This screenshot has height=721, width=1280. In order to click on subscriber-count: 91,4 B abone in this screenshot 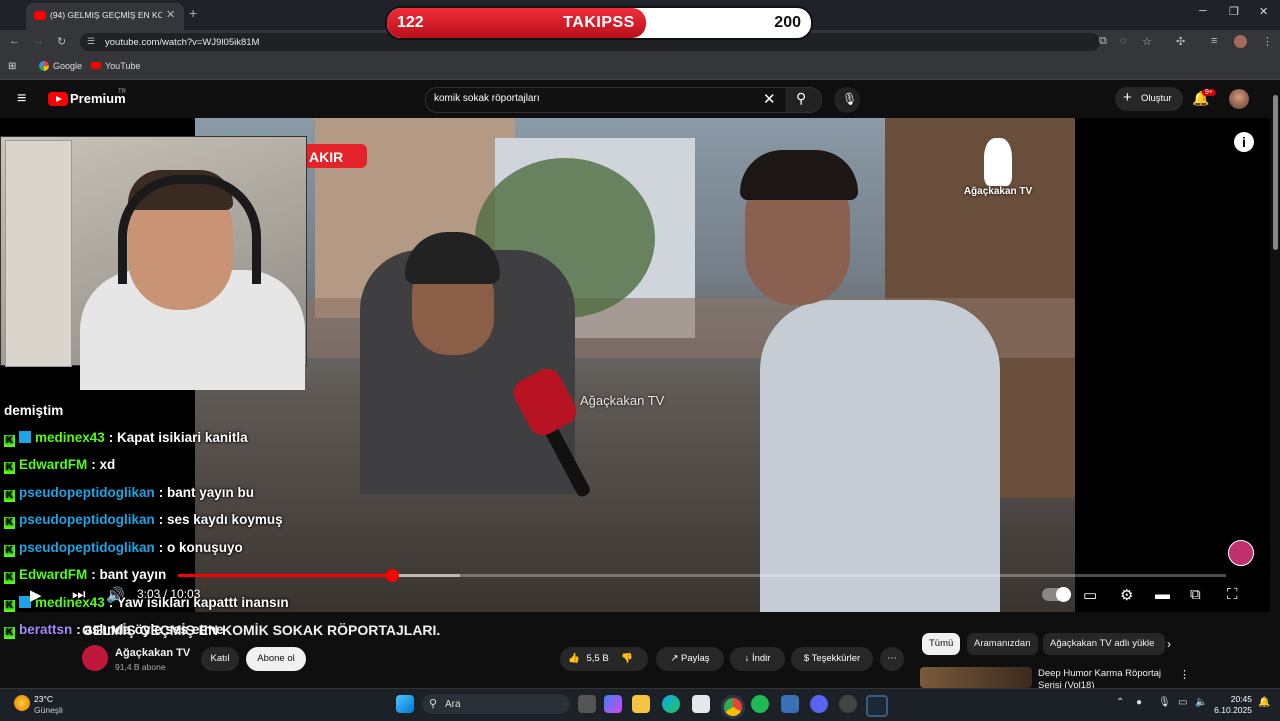, I will do `click(140, 667)`.